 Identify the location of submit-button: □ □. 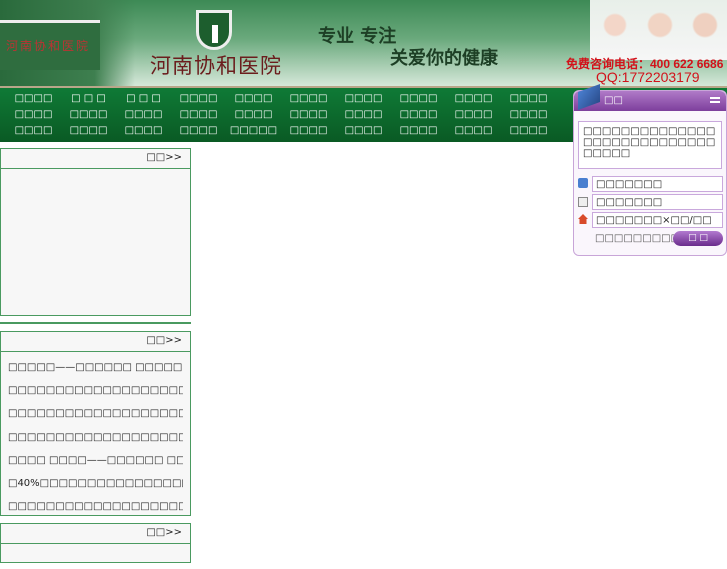
(698, 238).